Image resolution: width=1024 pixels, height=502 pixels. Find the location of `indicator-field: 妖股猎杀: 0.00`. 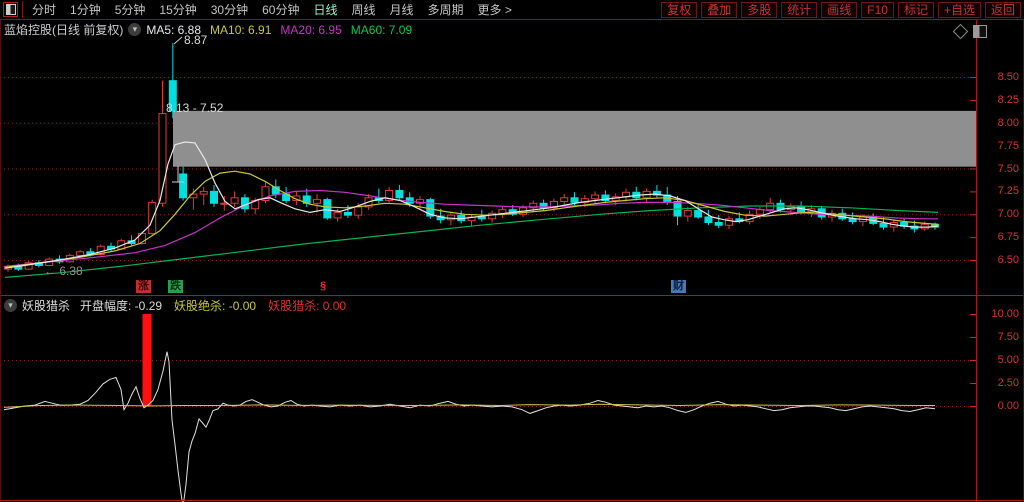

indicator-field: 妖股猎杀: 0.00 is located at coordinates (307, 306).